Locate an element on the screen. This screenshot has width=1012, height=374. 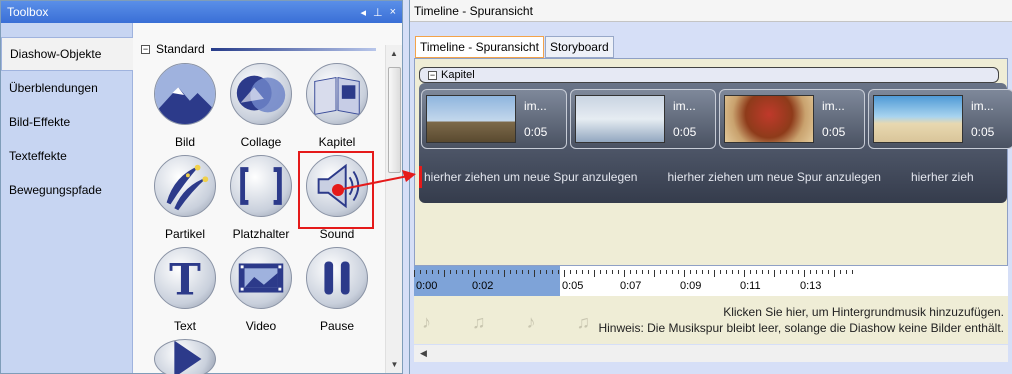
tool-label: Platzhalter is located at coordinates (261, 234).